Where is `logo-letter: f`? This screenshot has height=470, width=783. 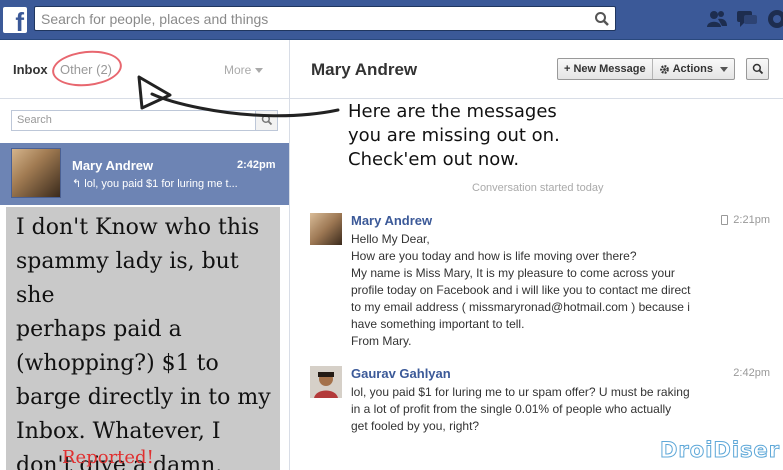 logo-letter: f is located at coordinates (19, 22).